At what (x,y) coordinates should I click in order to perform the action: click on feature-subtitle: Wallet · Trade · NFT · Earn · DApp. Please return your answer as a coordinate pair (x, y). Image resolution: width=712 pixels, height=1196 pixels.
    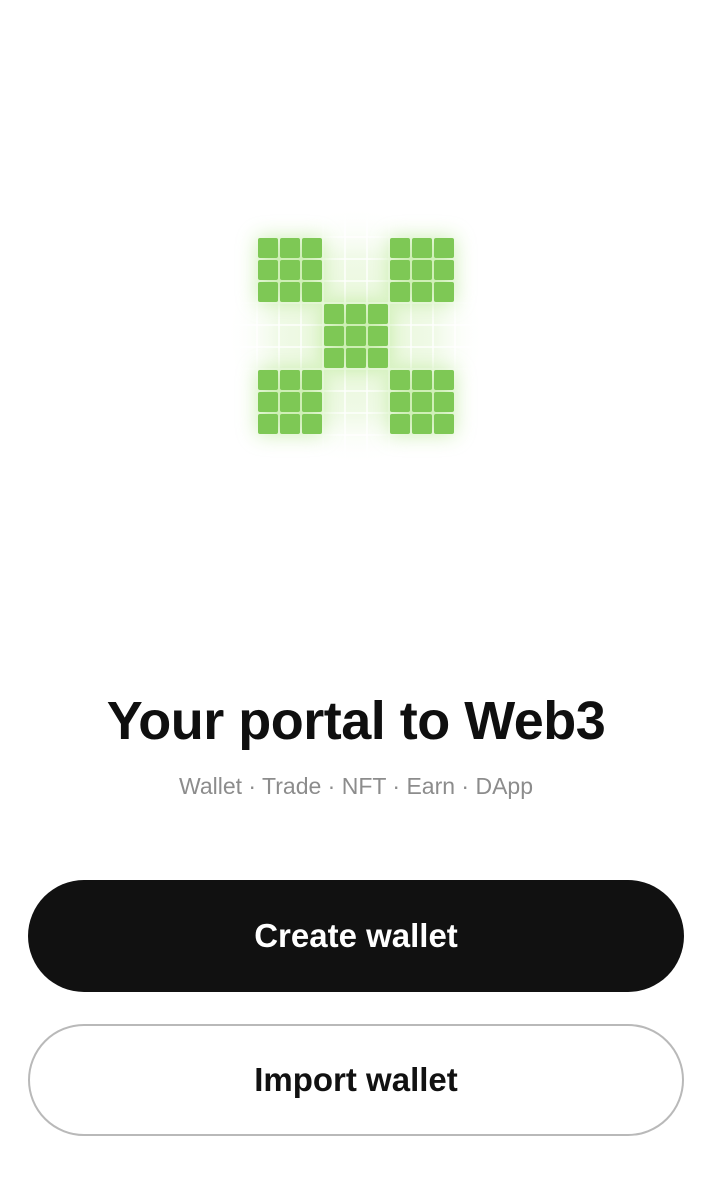
    Looking at the image, I should click on (356, 786).